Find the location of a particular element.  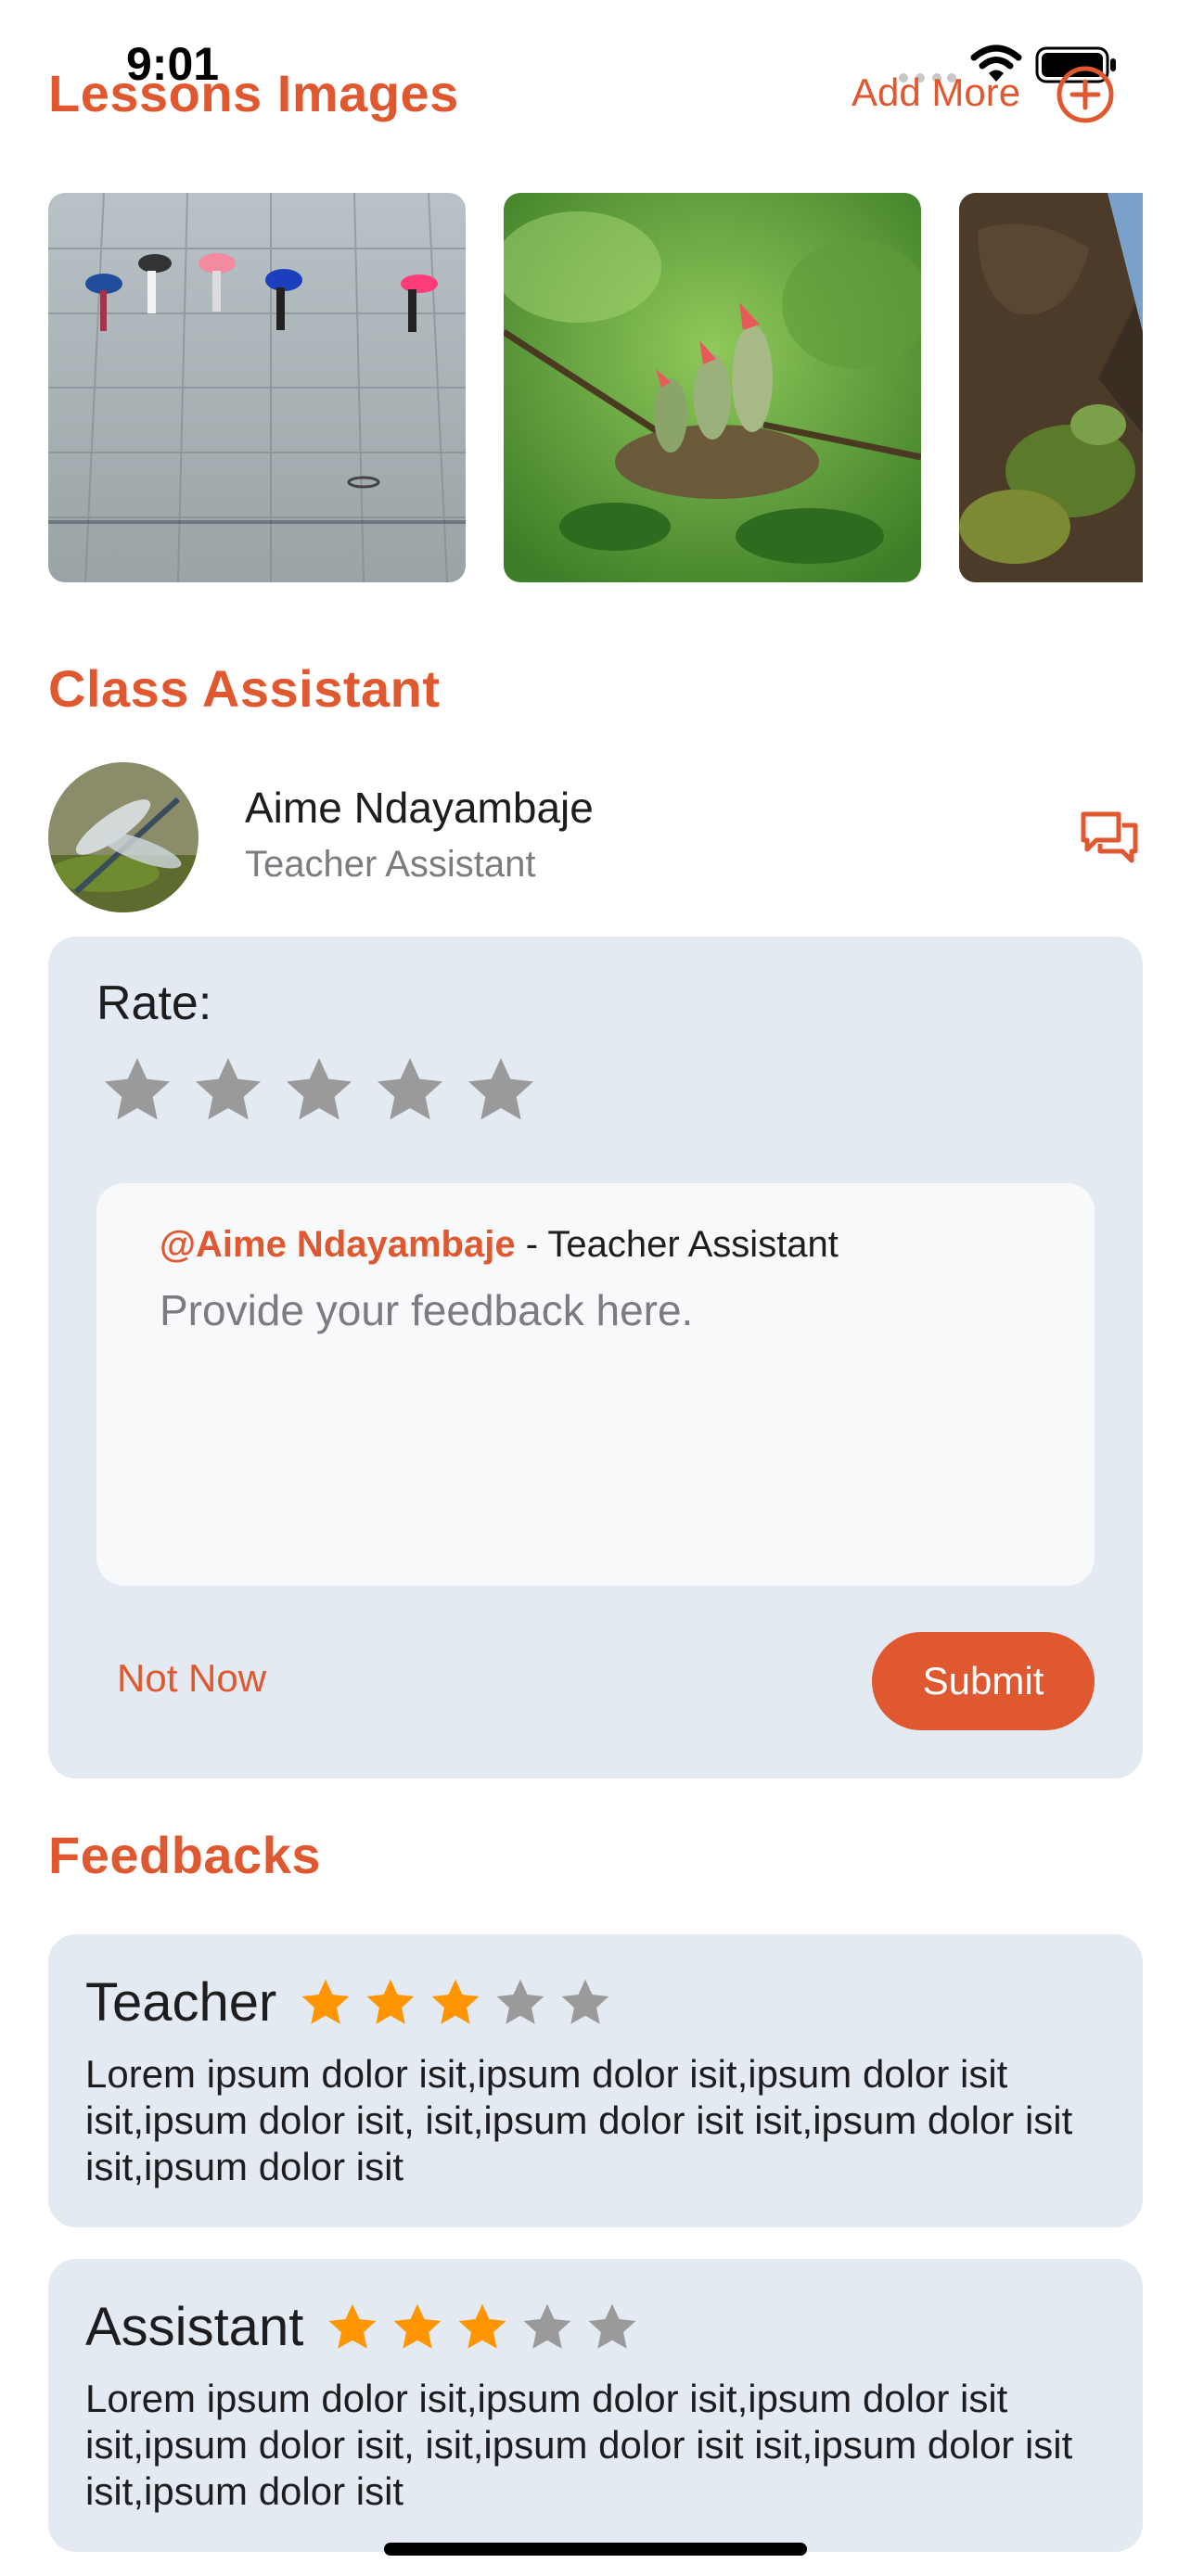

chat-icon is located at coordinates (1110, 838).